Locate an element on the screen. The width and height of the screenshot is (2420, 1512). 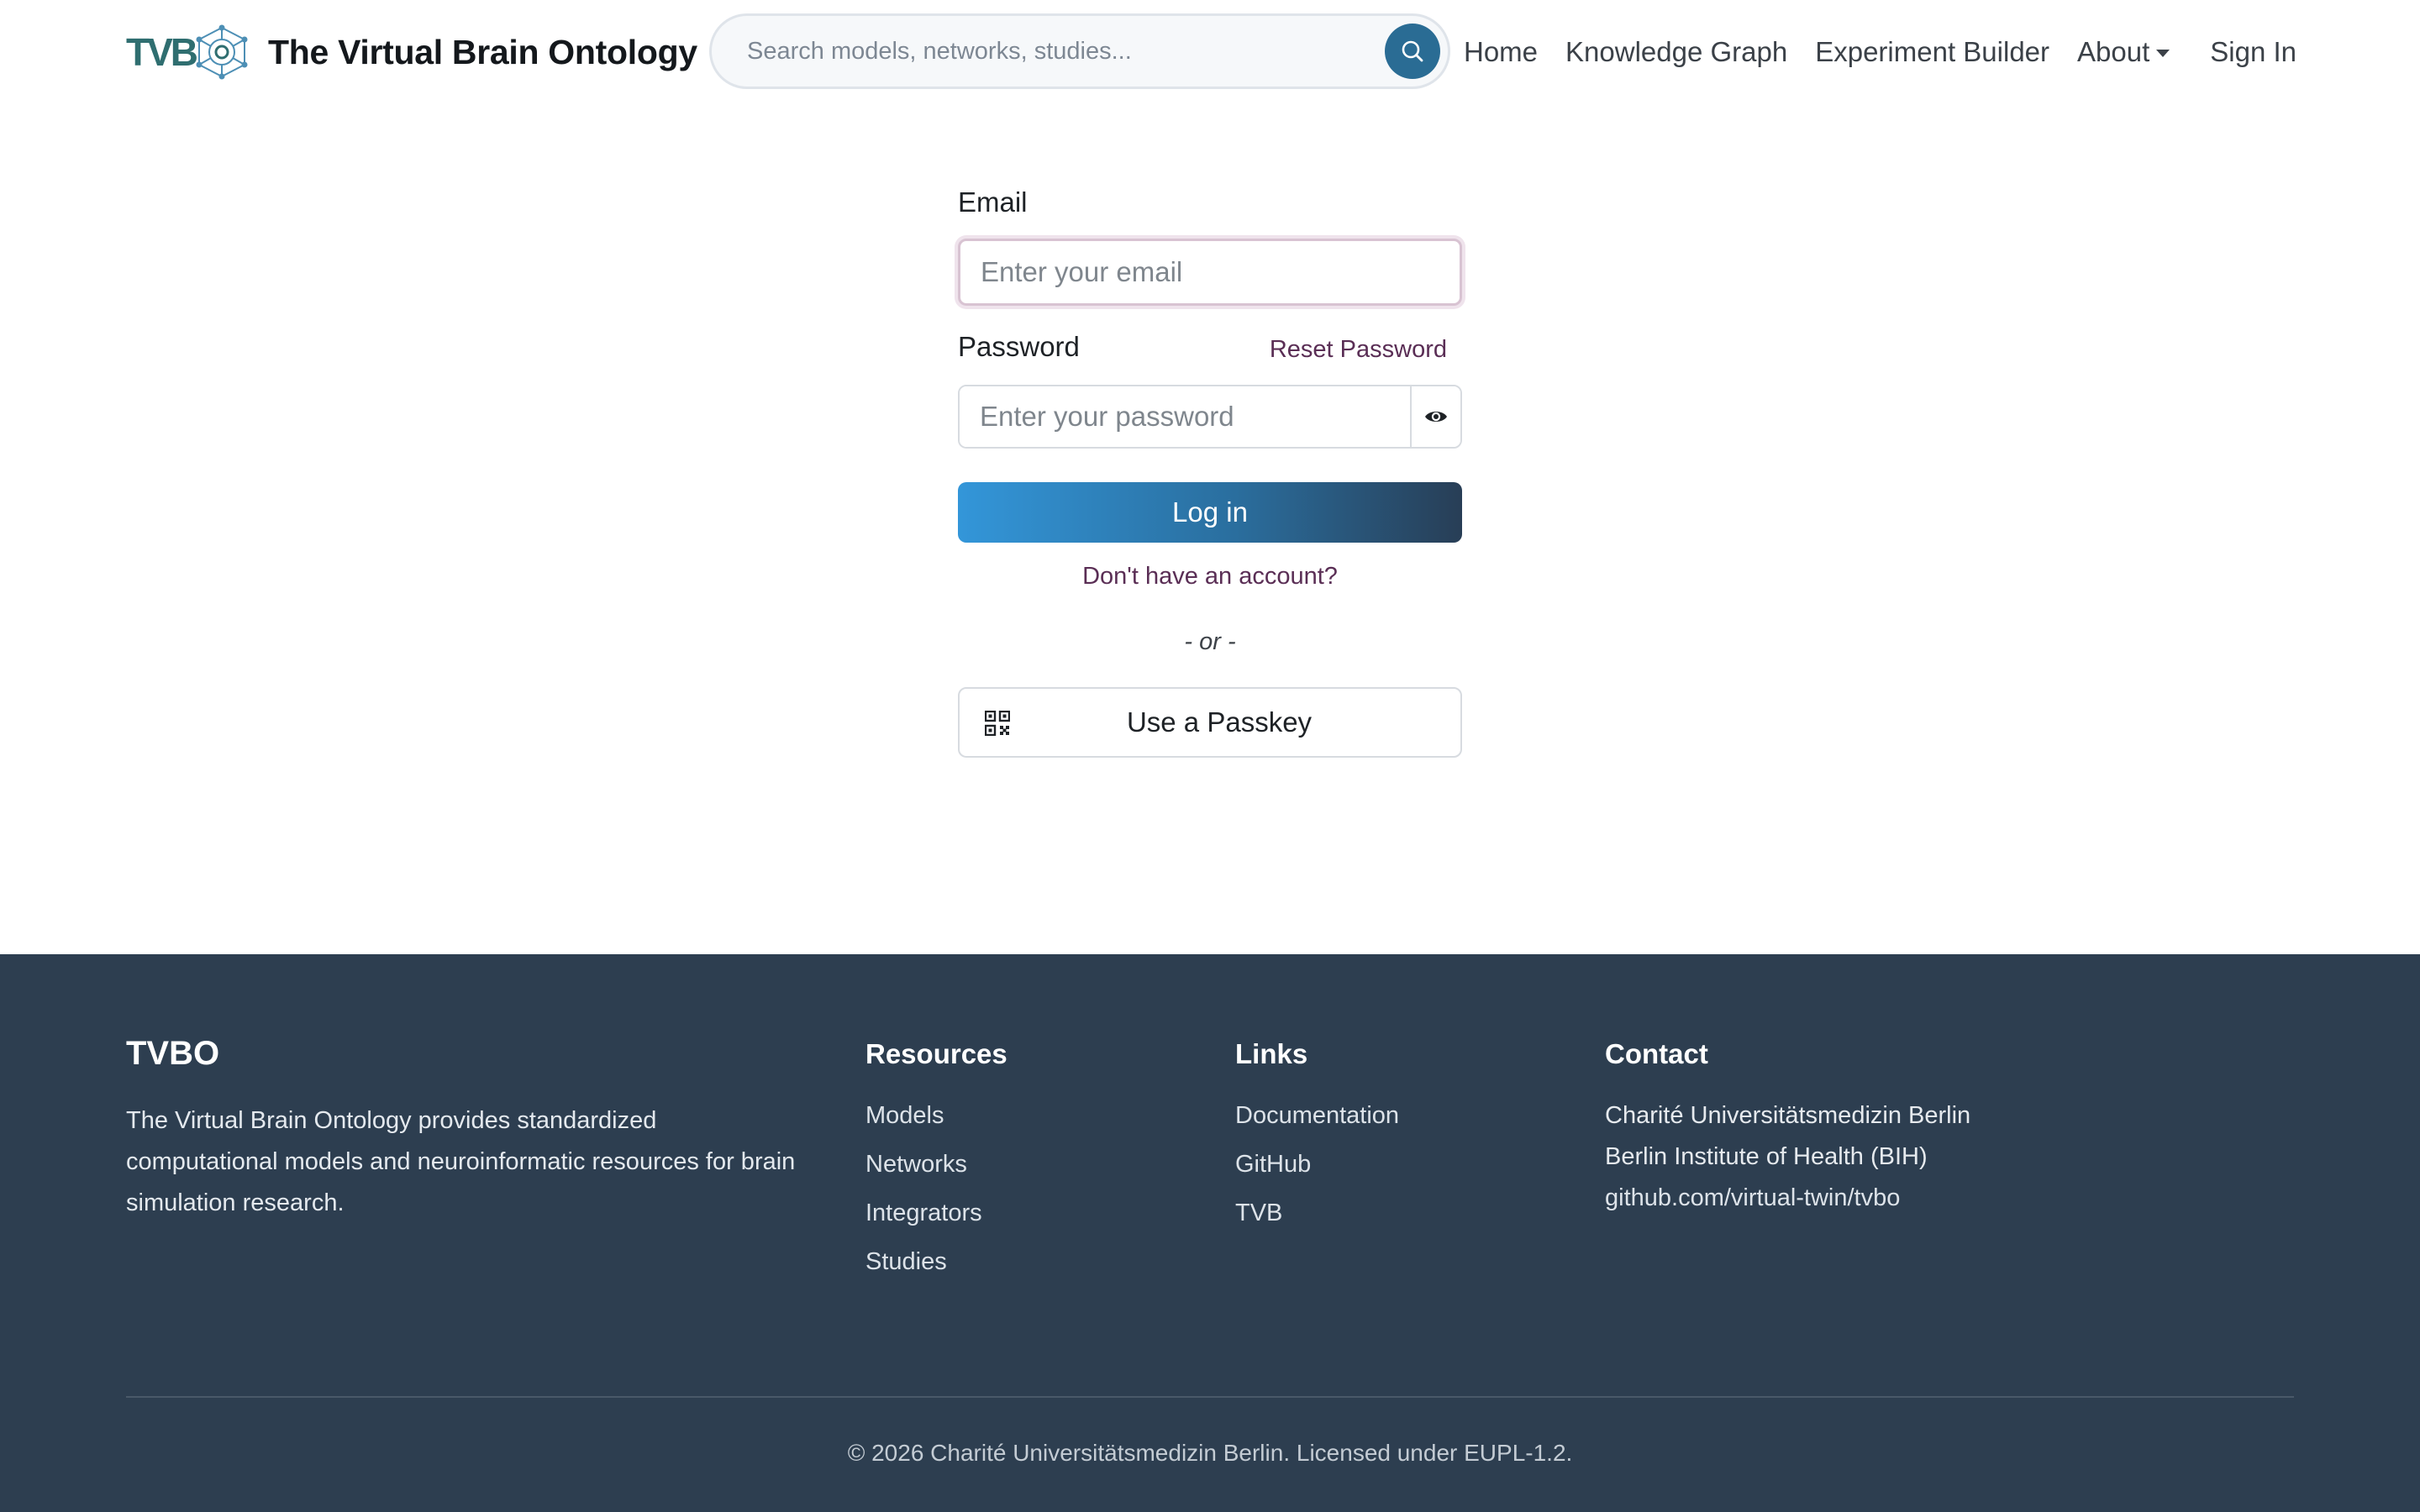
password-label: Password is located at coordinates (1019, 346).